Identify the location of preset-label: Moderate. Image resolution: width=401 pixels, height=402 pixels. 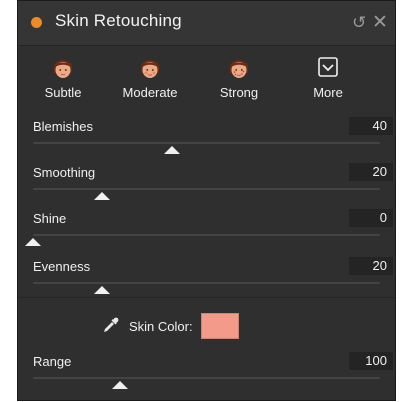
(150, 92).